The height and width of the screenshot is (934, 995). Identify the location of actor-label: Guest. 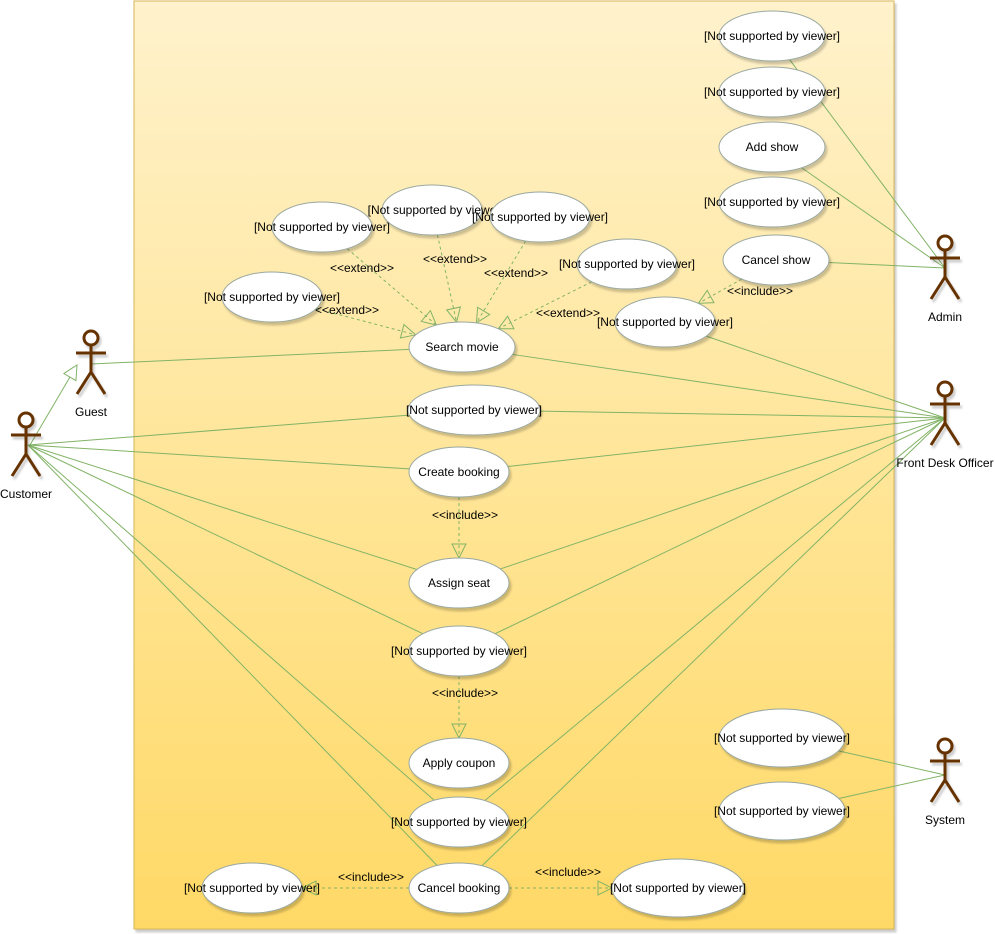
(91, 412).